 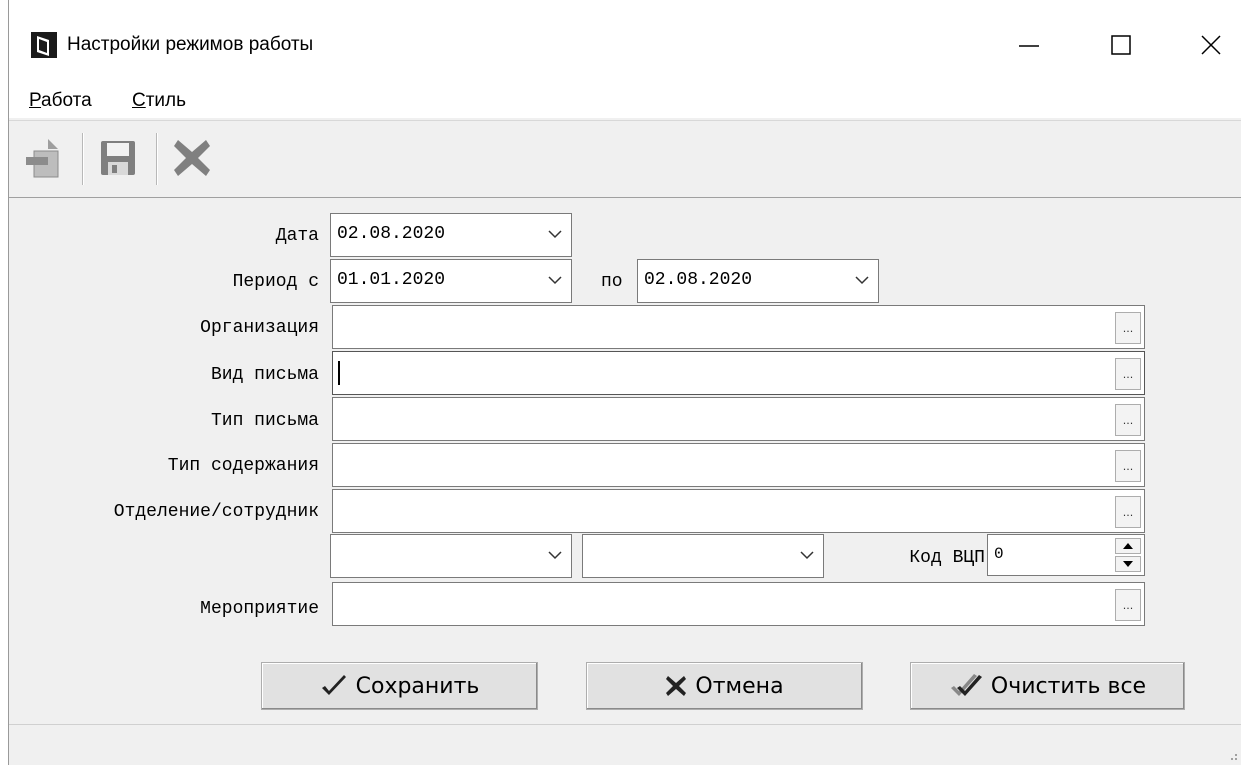 What do you see at coordinates (333, 685) in the screenshot?
I see `checkmark-icon` at bounding box center [333, 685].